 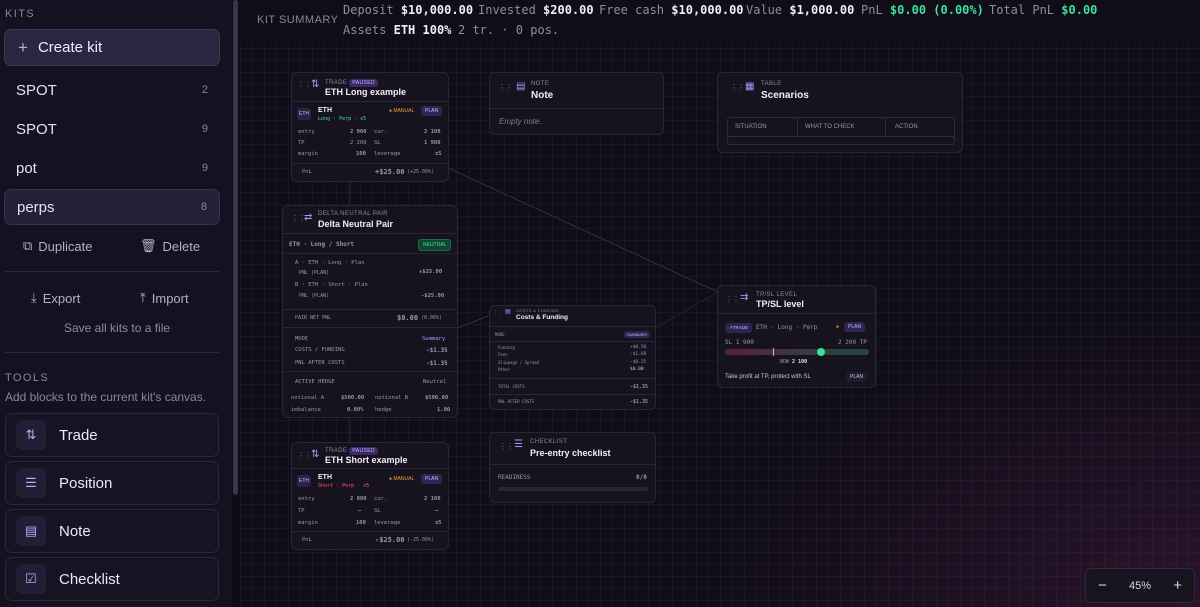 What do you see at coordinates (302, 339) in the screenshot?
I see `mode-label: MODE` at bounding box center [302, 339].